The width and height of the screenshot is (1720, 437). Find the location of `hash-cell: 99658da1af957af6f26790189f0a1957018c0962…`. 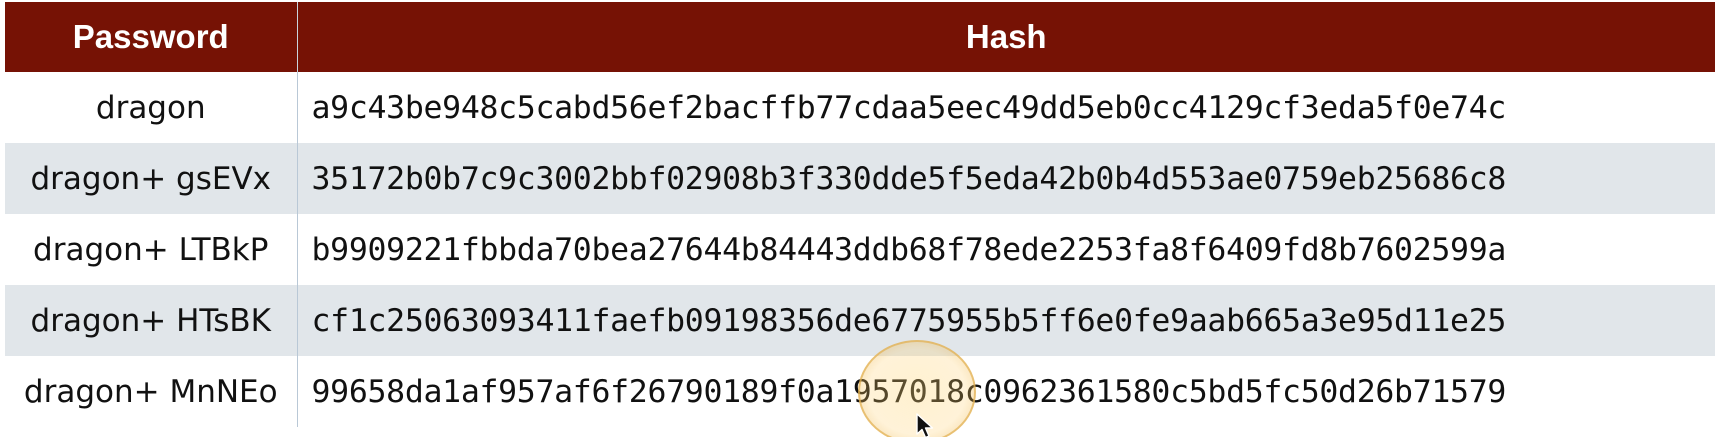

hash-cell: 99658da1af957af6f26790189f0a1957018c0962… is located at coordinates (1006, 391).